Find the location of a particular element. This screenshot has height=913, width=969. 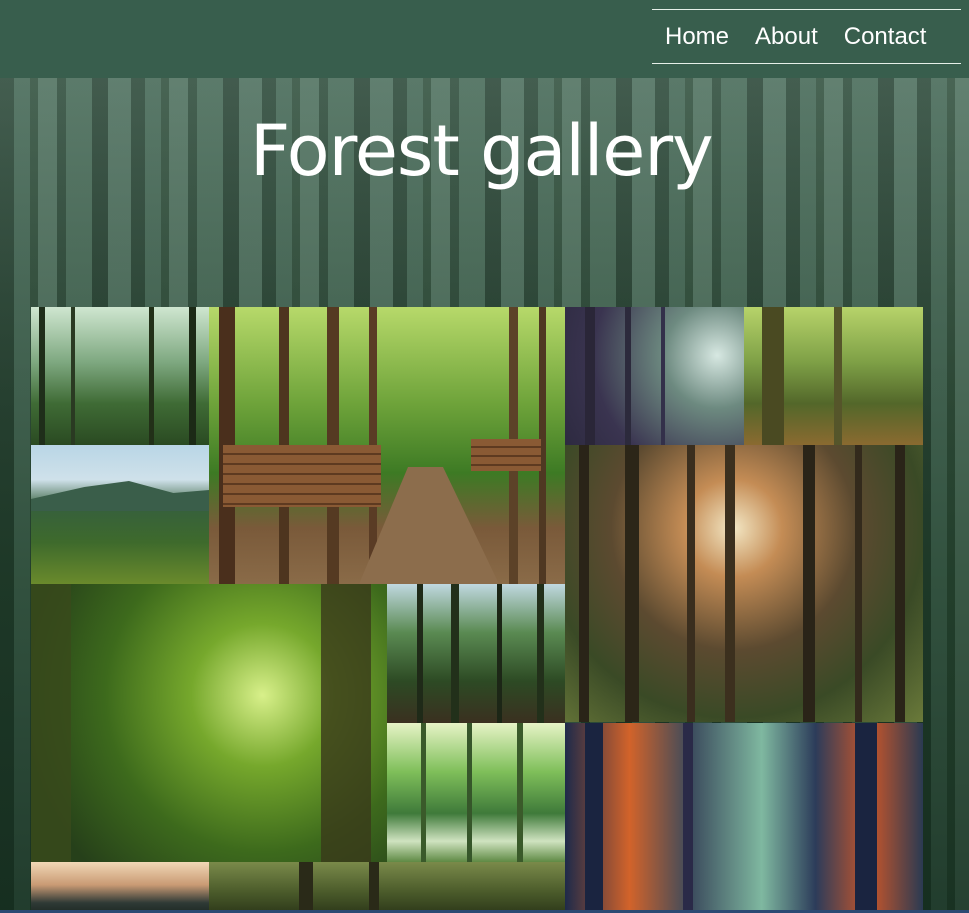

forest-path-logs-photo is located at coordinates (387, 445).